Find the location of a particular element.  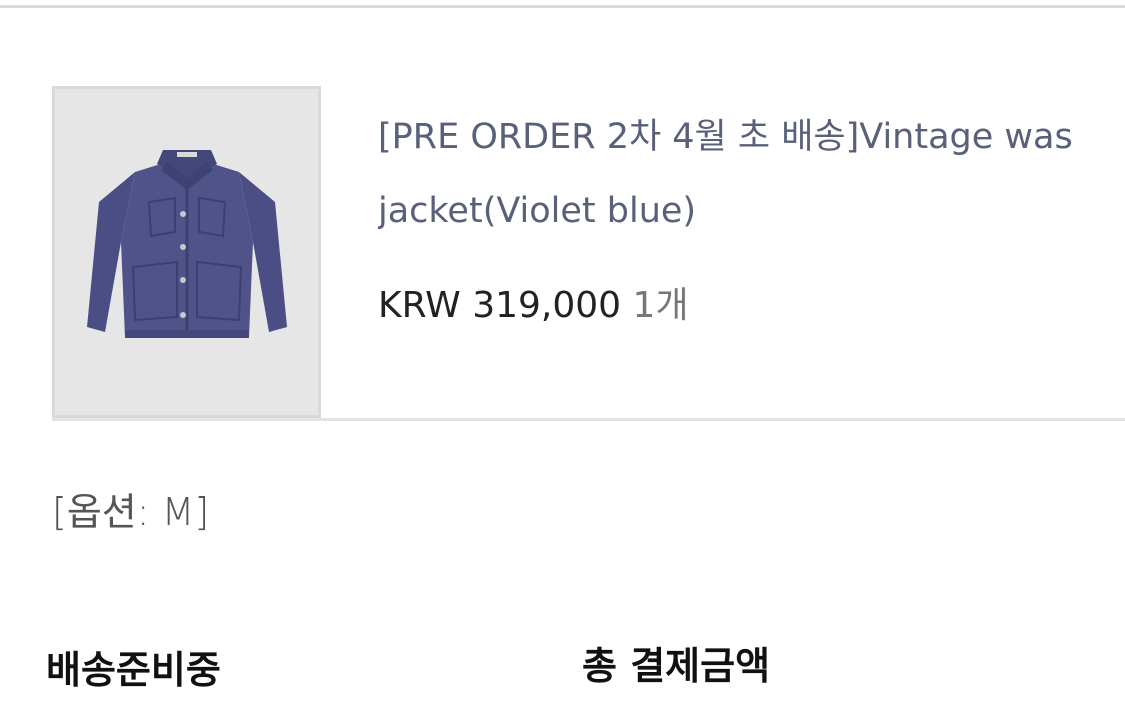

price-currency: KRW is located at coordinates (419, 305).